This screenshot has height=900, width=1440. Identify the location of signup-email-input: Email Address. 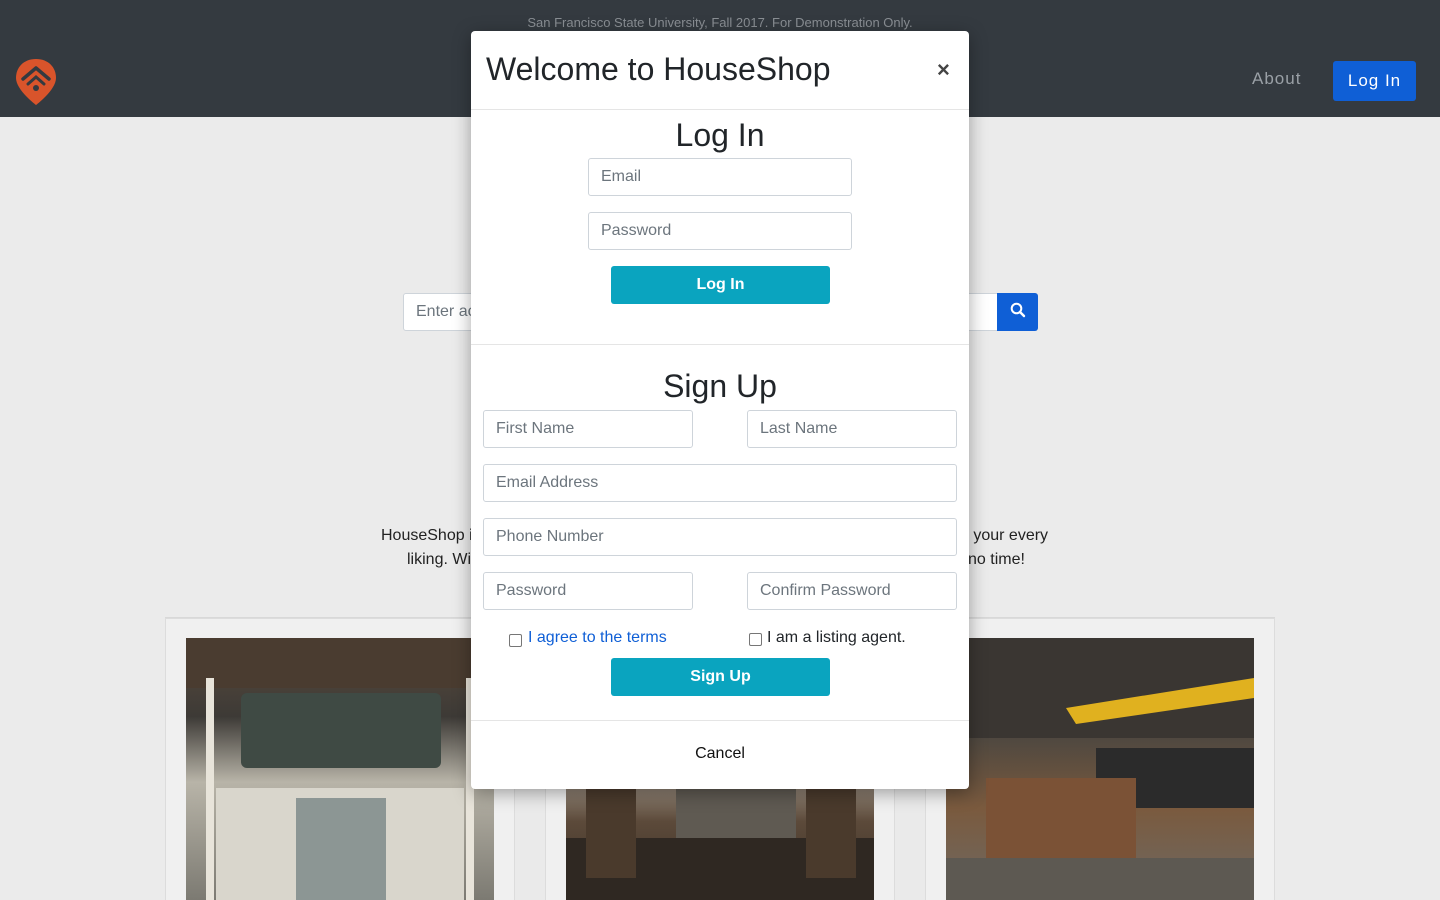
(720, 483).